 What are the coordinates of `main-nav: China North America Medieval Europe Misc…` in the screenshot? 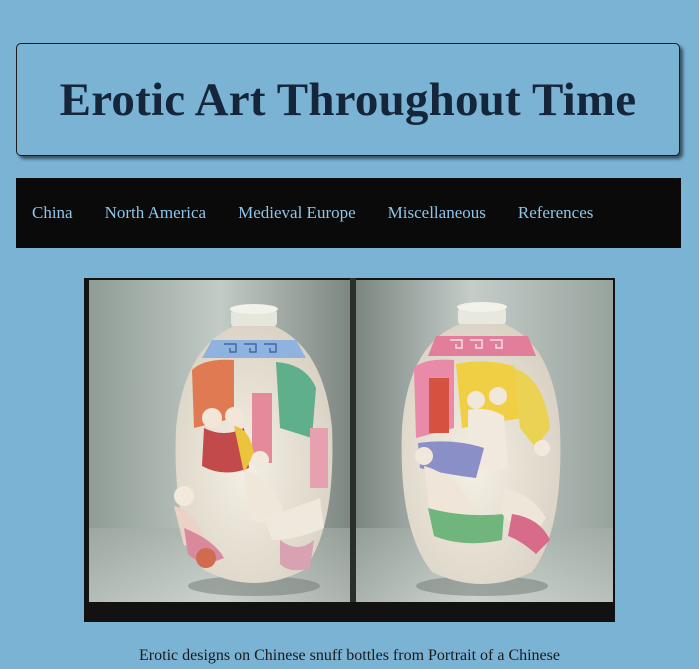 It's located at (348, 213).